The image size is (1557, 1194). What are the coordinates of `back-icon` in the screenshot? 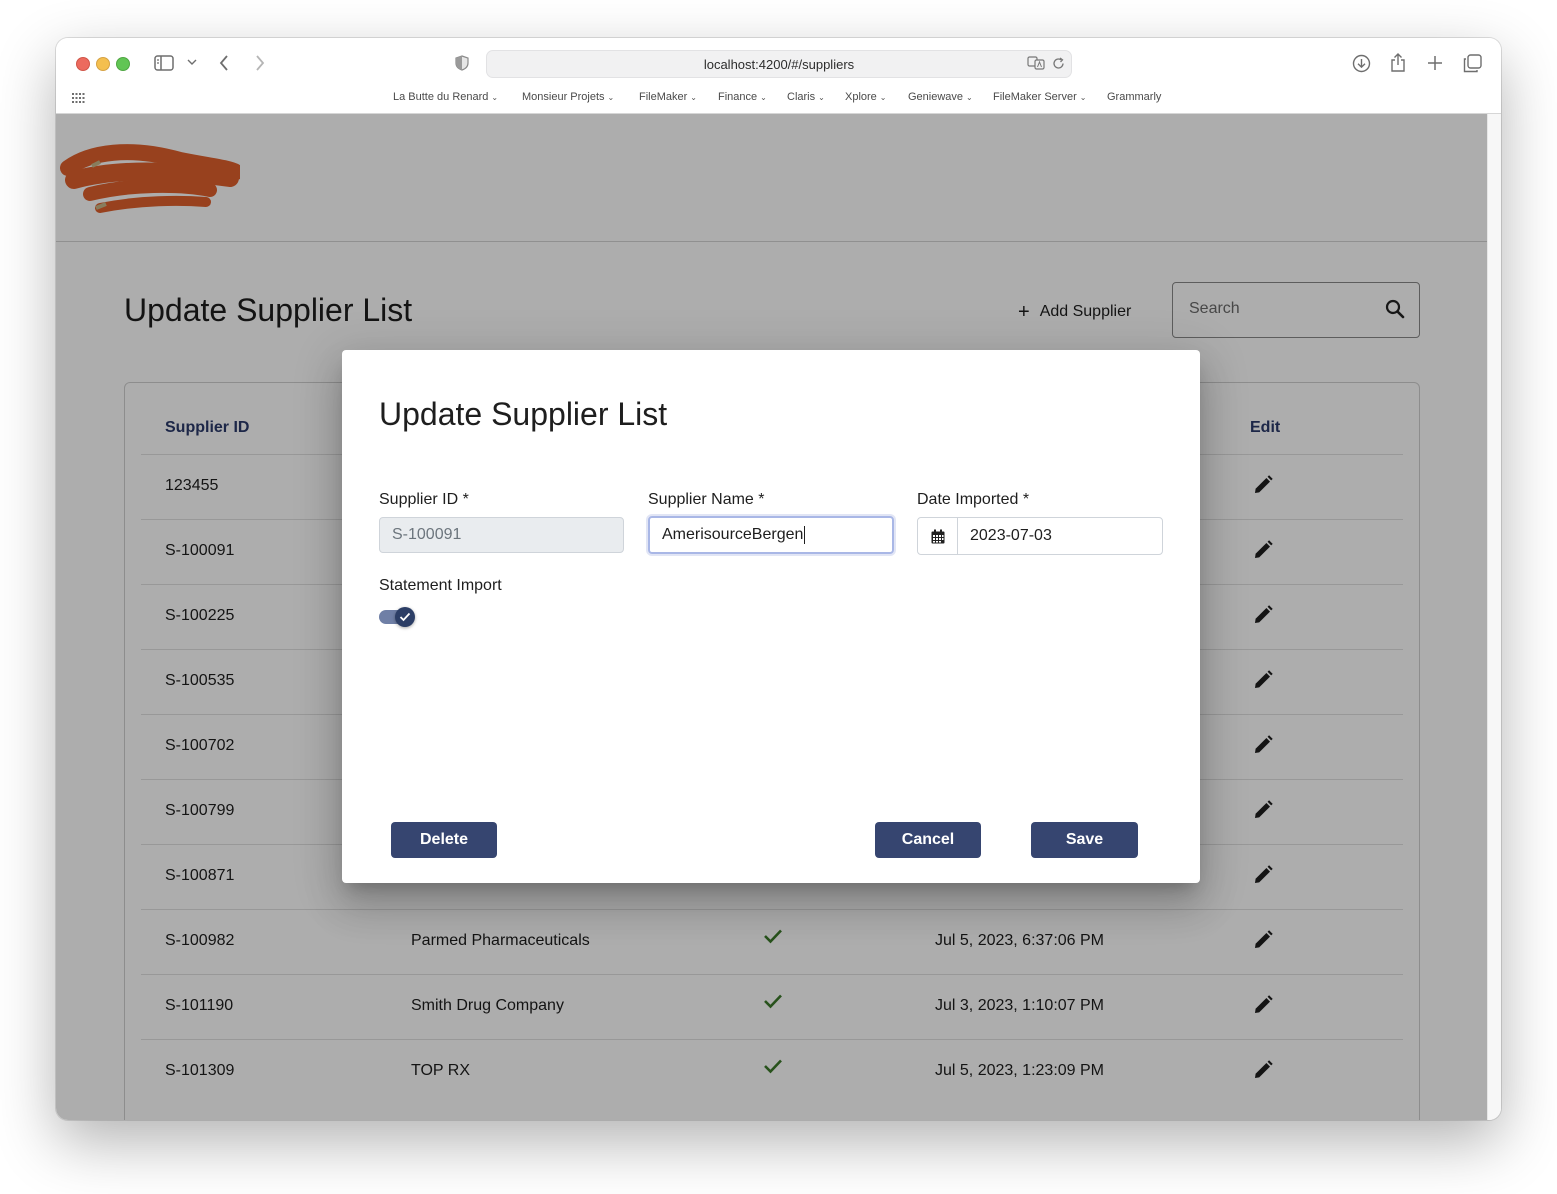 It's located at (224, 63).